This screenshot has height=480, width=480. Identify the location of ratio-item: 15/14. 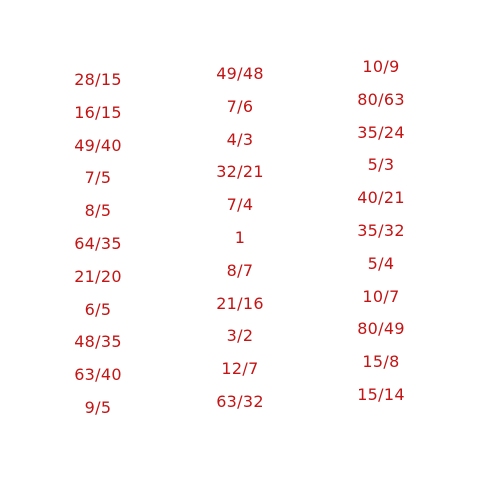
(381, 394).